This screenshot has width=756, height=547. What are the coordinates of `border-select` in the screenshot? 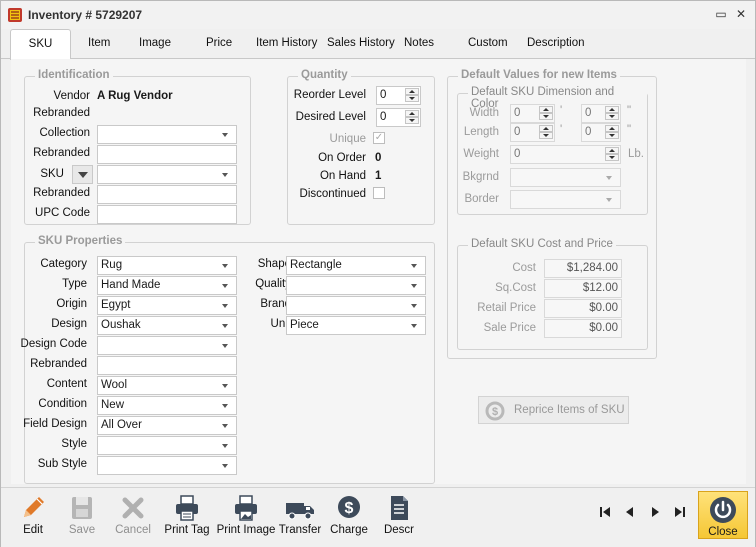 It's located at (565, 199).